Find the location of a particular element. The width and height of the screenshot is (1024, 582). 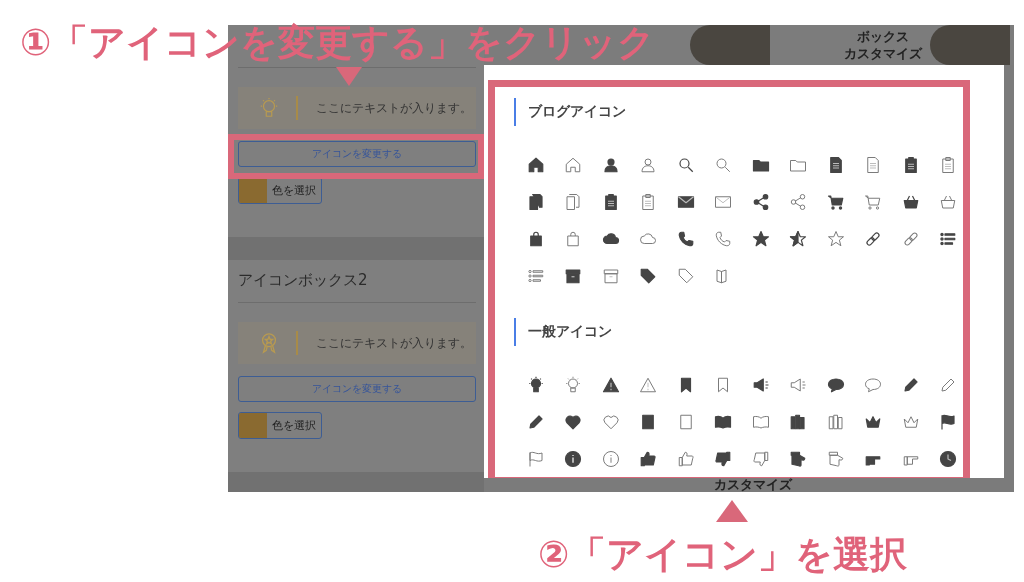

step-annotation: ②「アイコン」を選択 is located at coordinates (723, 555).